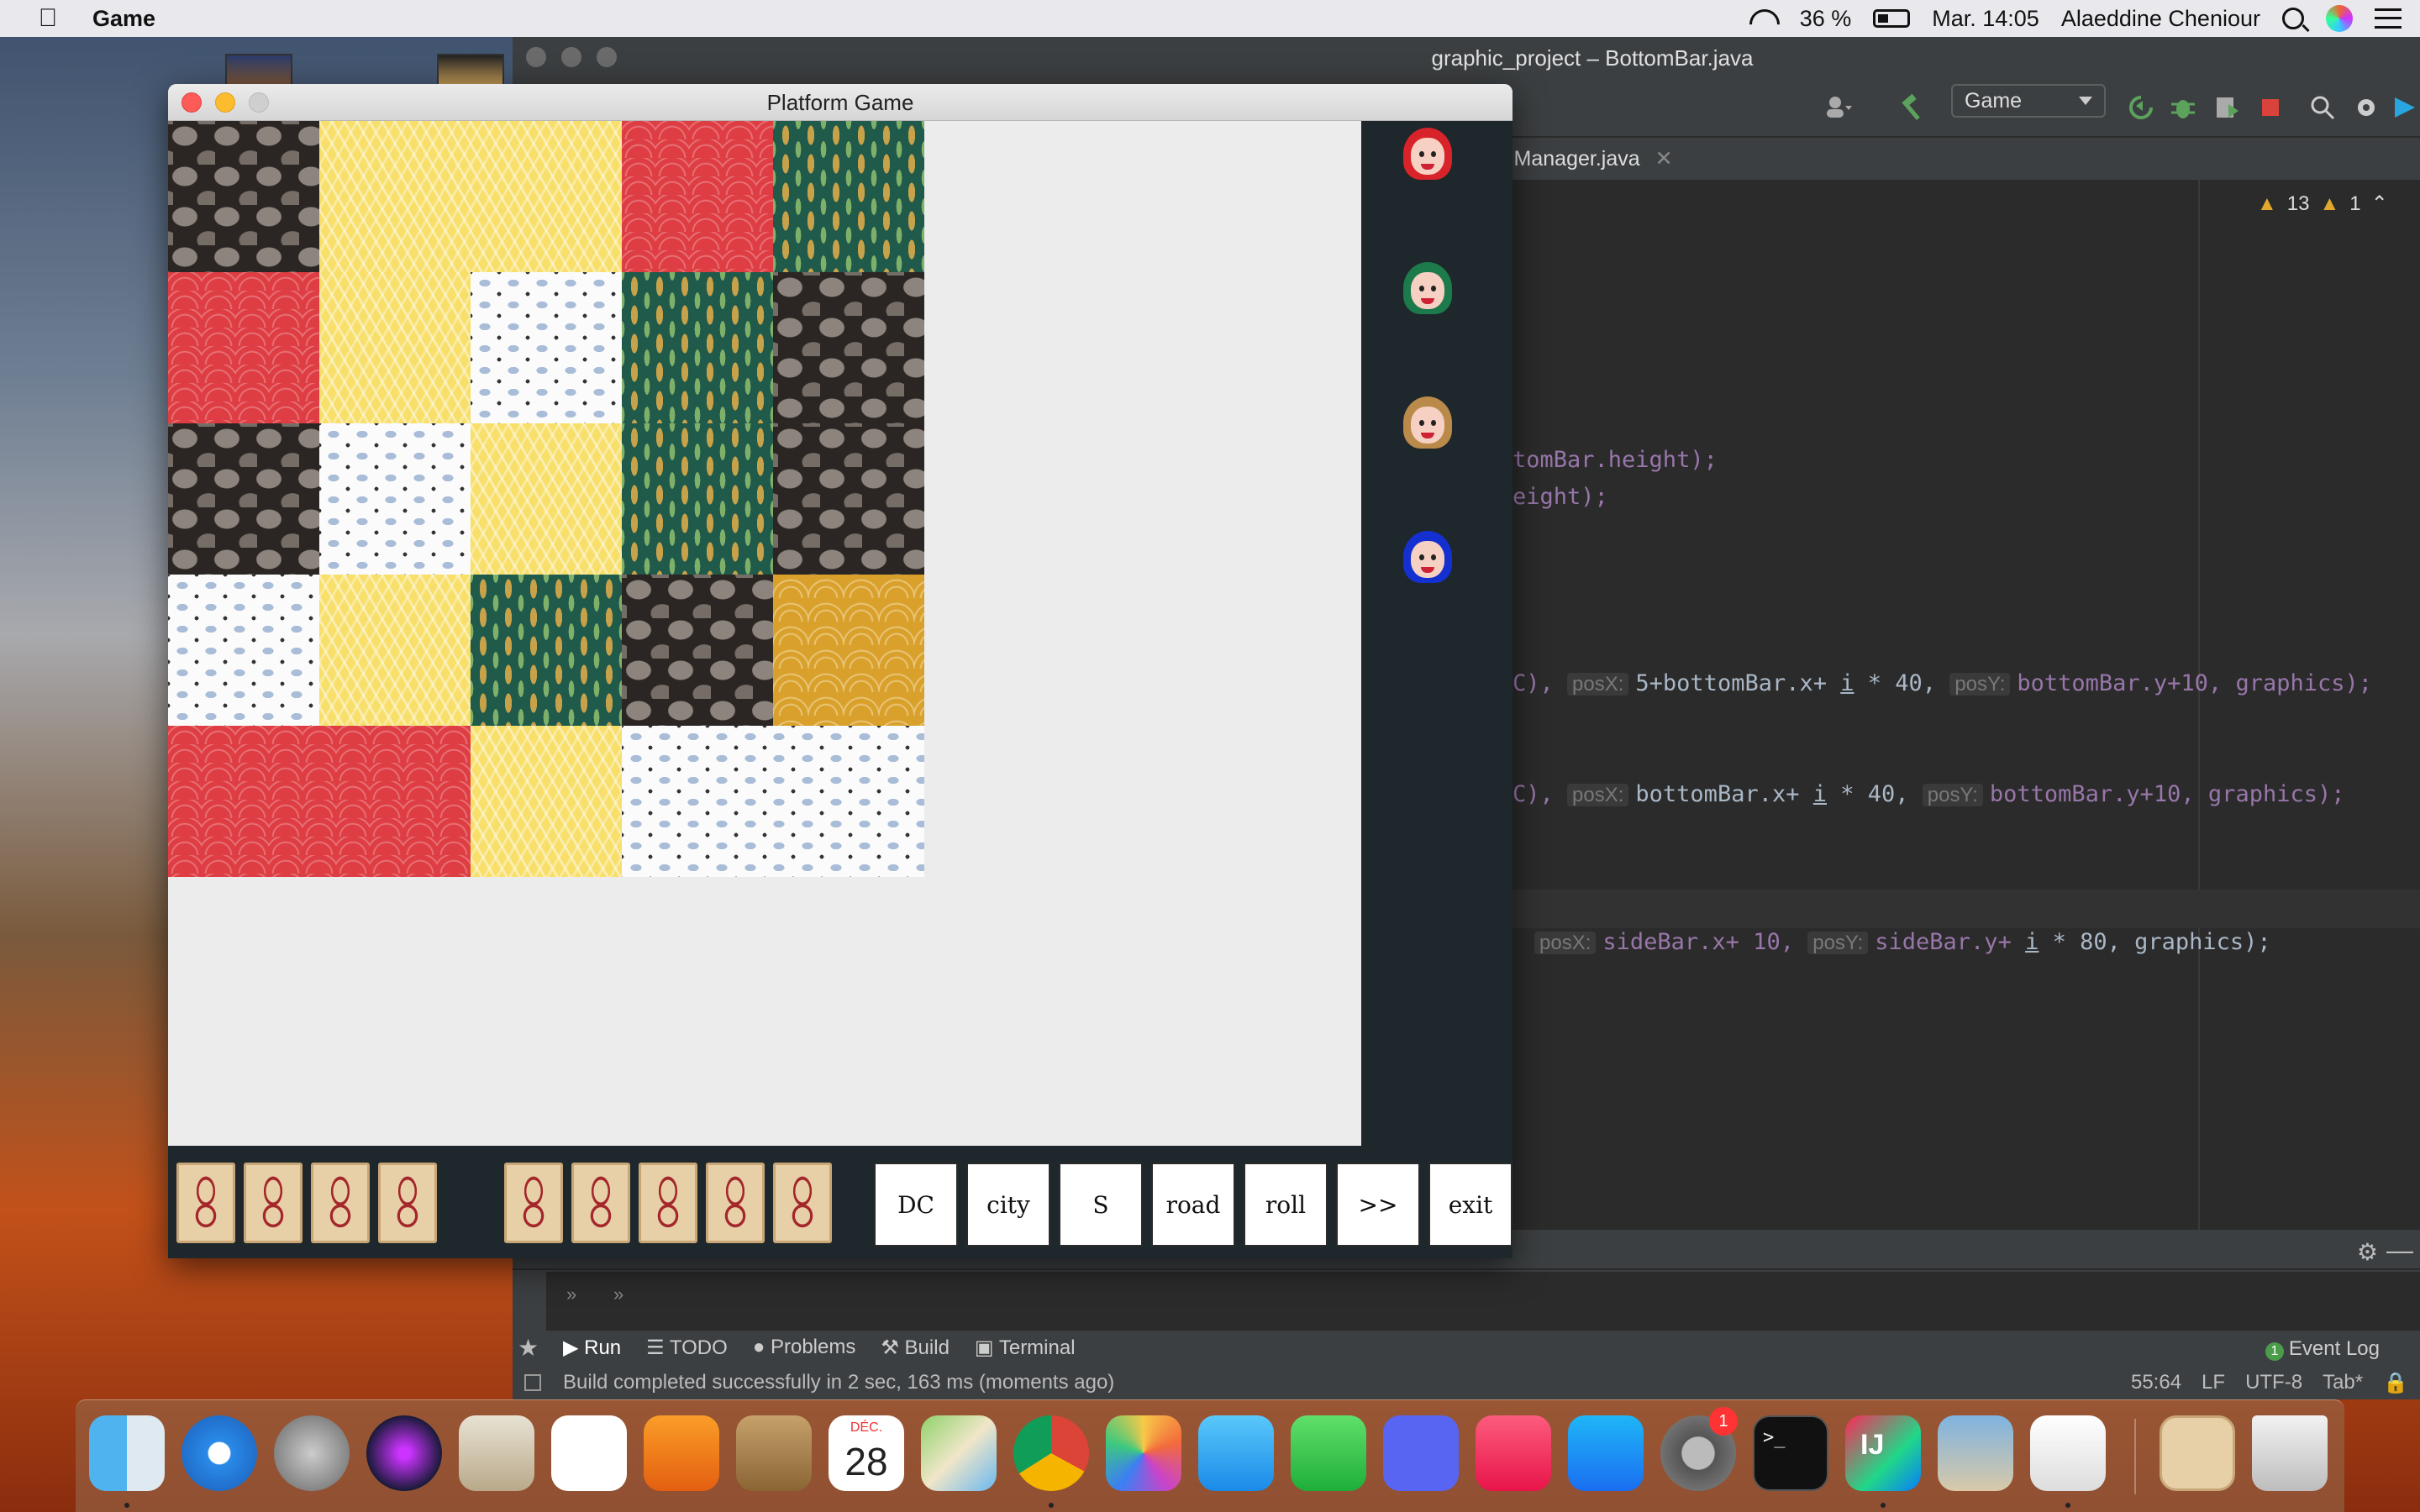 The image size is (2420, 1512). I want to click on s-button: S, so click(1101, 1205).